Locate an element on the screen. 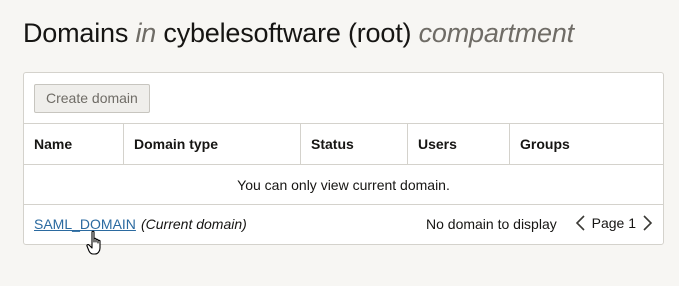  title-compartment: compartment is located at coordinates (496, 33).